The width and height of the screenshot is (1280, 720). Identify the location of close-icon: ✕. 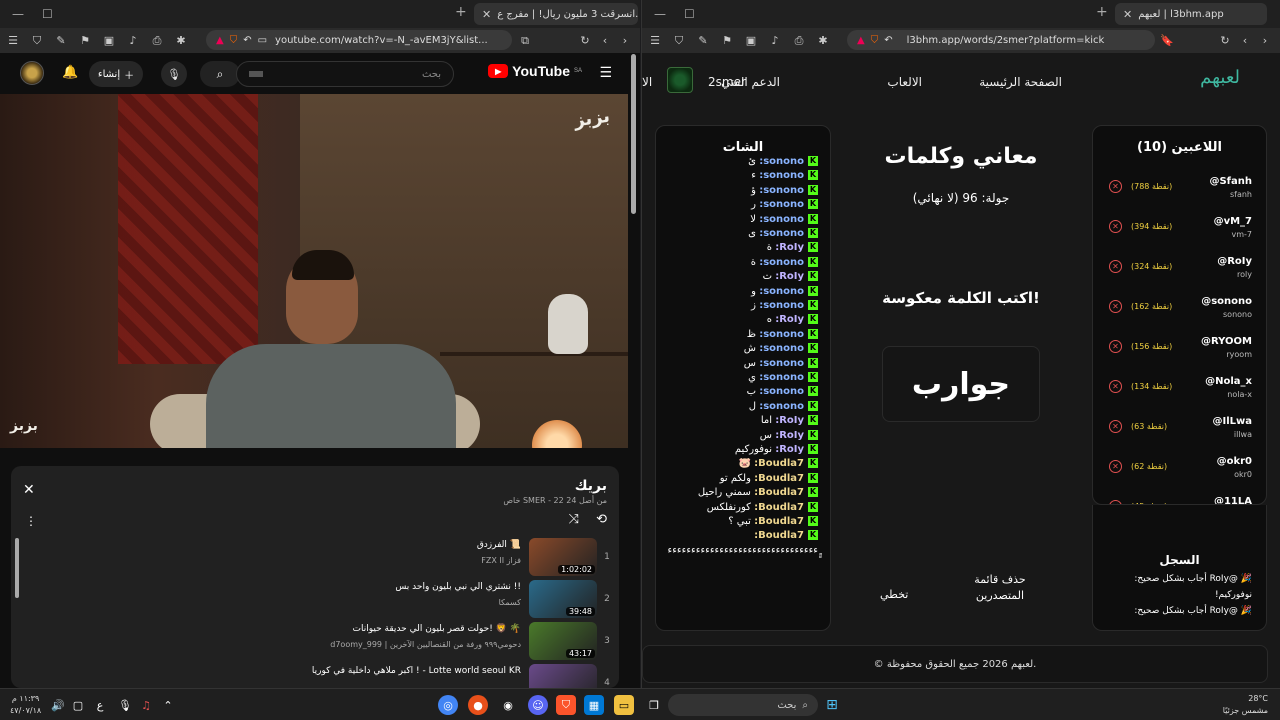
(29, 490).